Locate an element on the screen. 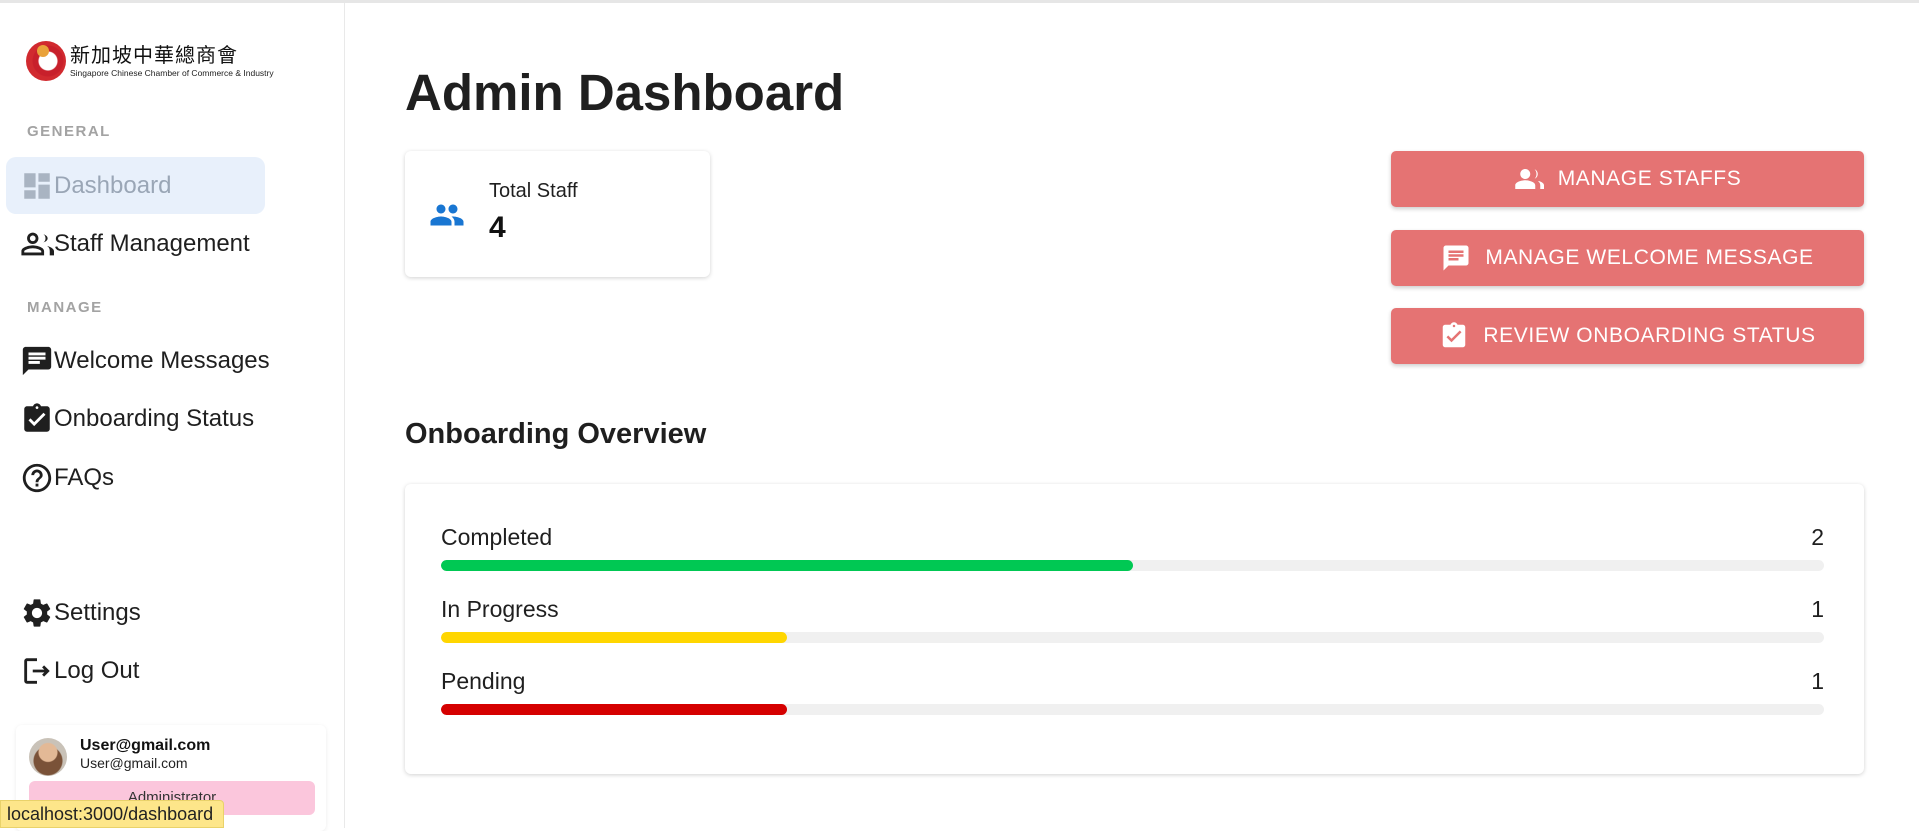 Image resolution: width=1919 pixels, height=831 pixels. sidebar-item-welcome-messages: Welcome Messages is located at coordinates (138, 360).